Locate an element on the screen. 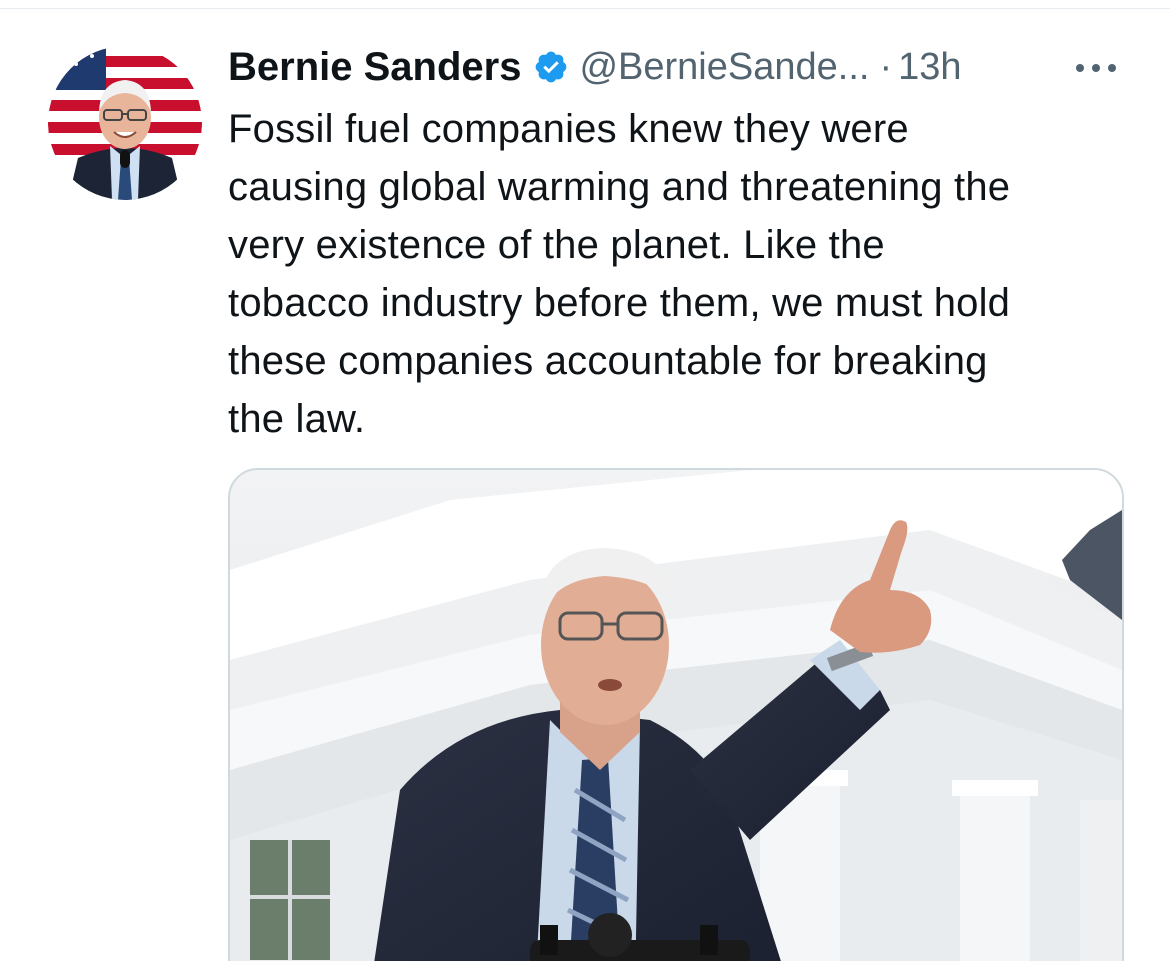 The width and height of the screenshot is (1170, 961). verified-badge-icon is located at coordinates (551, 67).